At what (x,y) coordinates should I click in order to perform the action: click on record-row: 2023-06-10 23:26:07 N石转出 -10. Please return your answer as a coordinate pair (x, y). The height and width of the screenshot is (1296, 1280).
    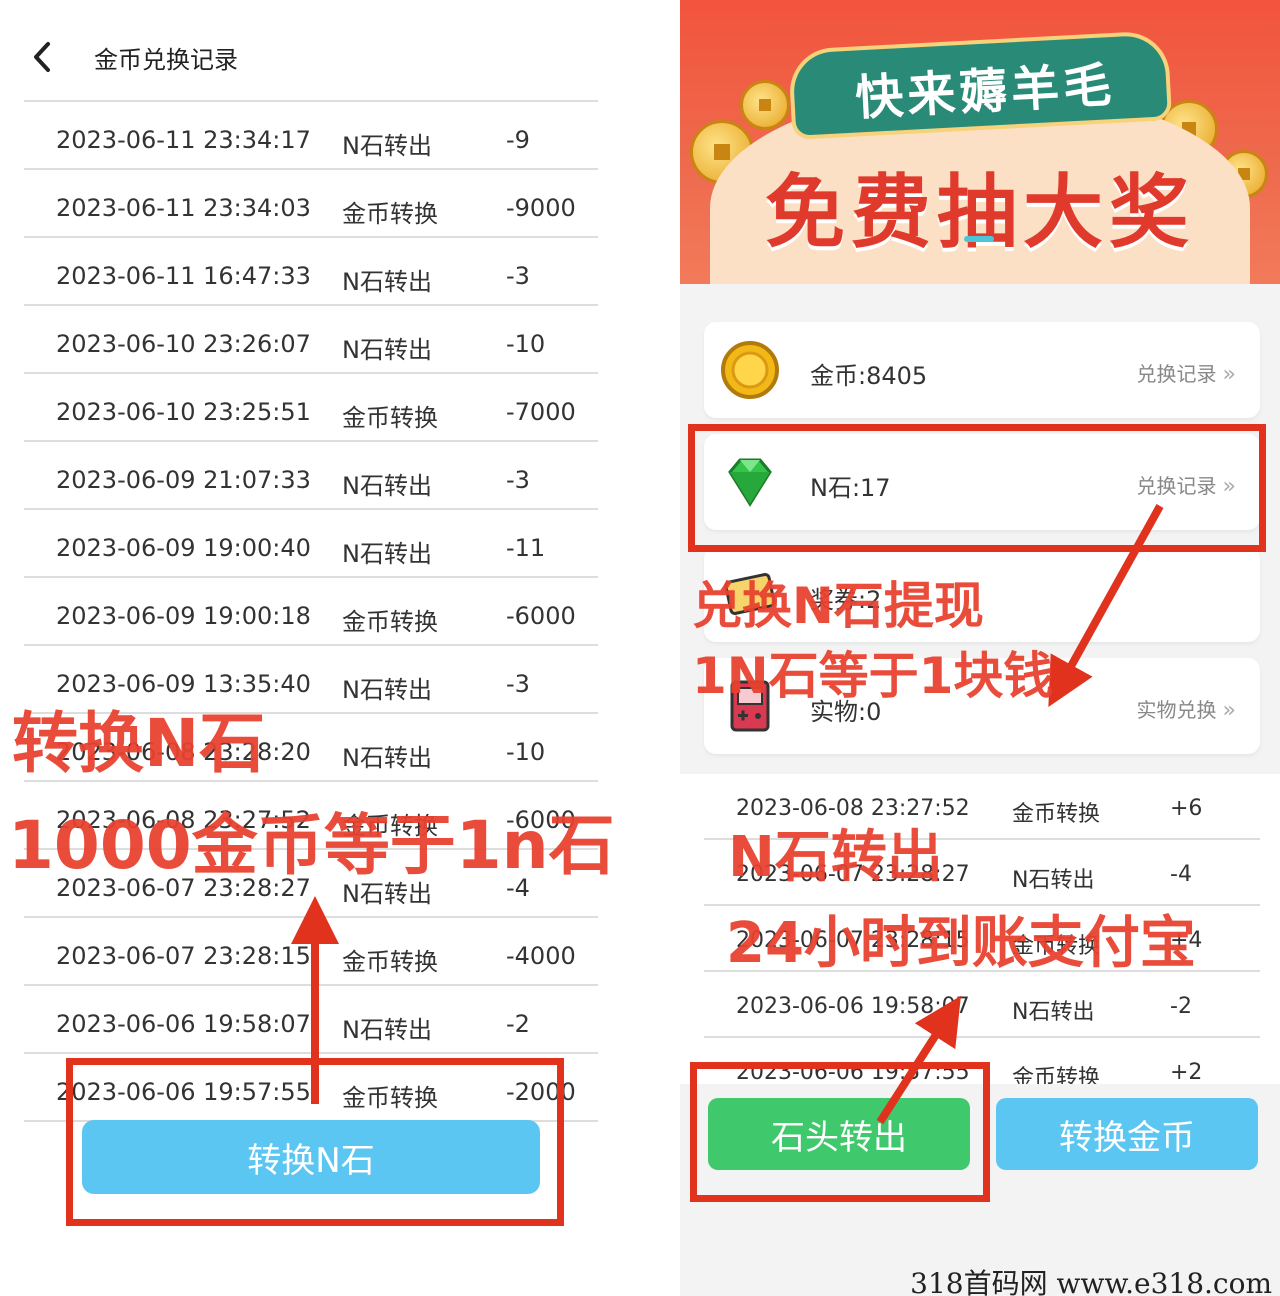
    Looking at the image, I should click on (311, 340).